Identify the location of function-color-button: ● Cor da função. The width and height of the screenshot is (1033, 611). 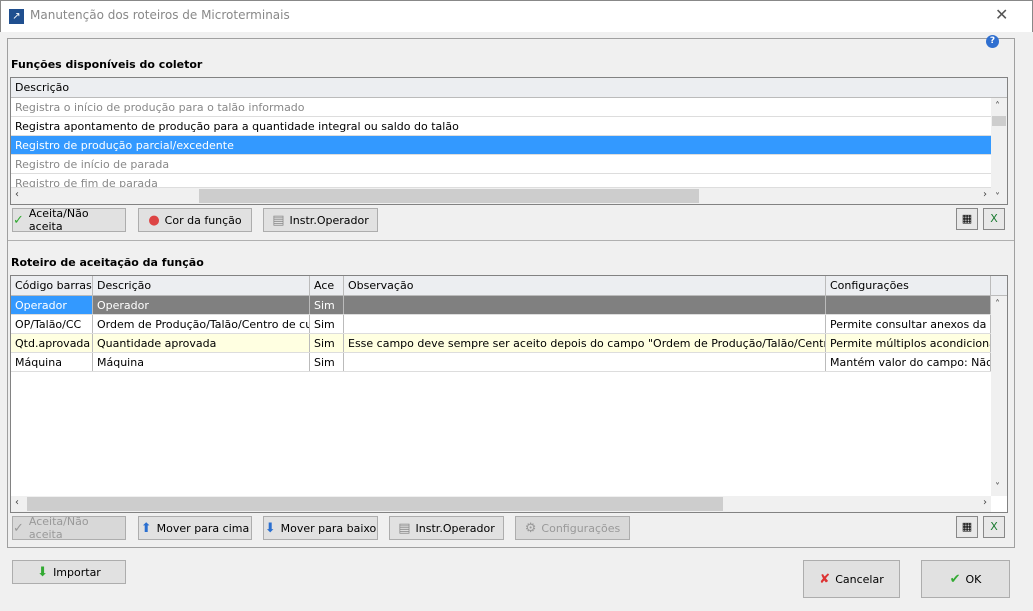
(195, 220).